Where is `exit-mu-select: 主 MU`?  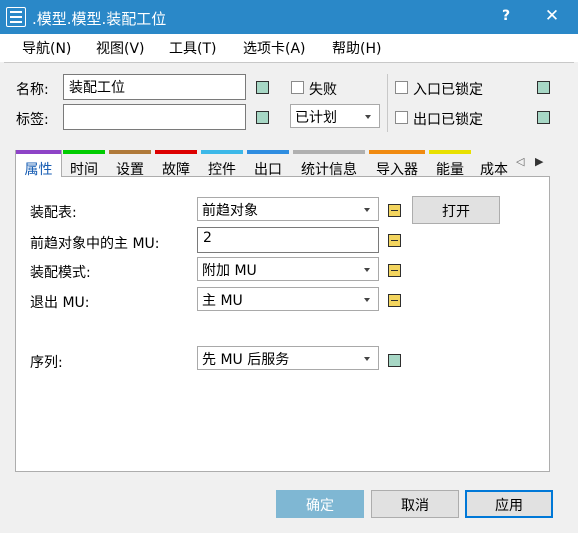
exit-mu-select: 主 MU is located at coordinates (288, 299).